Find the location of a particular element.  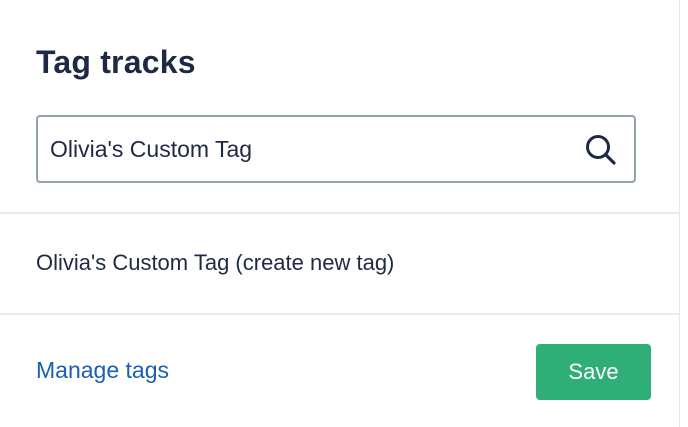

manage-tags-link: Manage tags is located at coordinates (102, 370).